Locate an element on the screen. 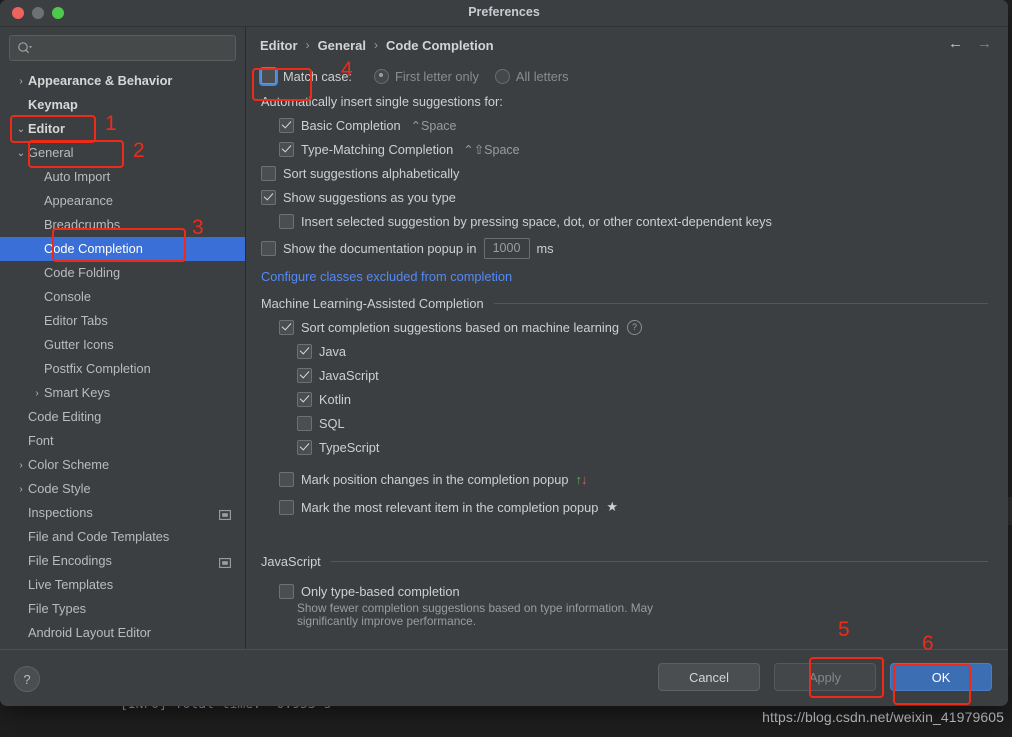 The width and height of the screenshot is (1012, 737). mark-relevant-checkbox is located at coordinates (286, 507).